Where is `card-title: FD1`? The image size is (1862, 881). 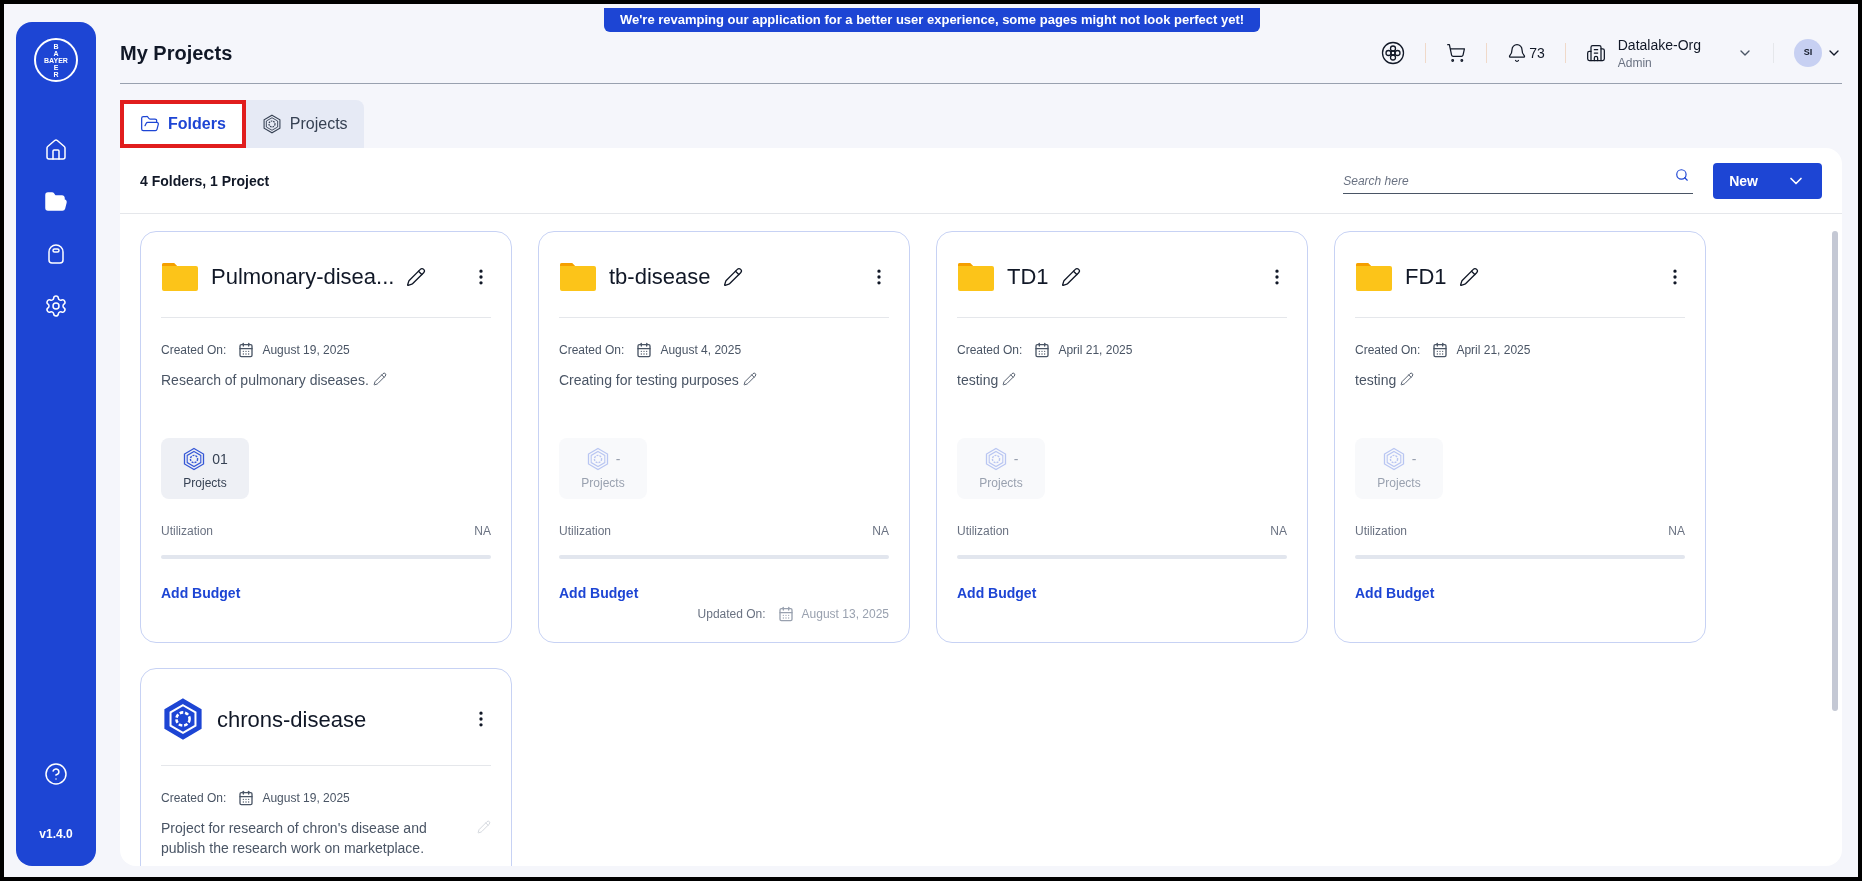
card-title: FD1 is located at coordinates (1426, 277).